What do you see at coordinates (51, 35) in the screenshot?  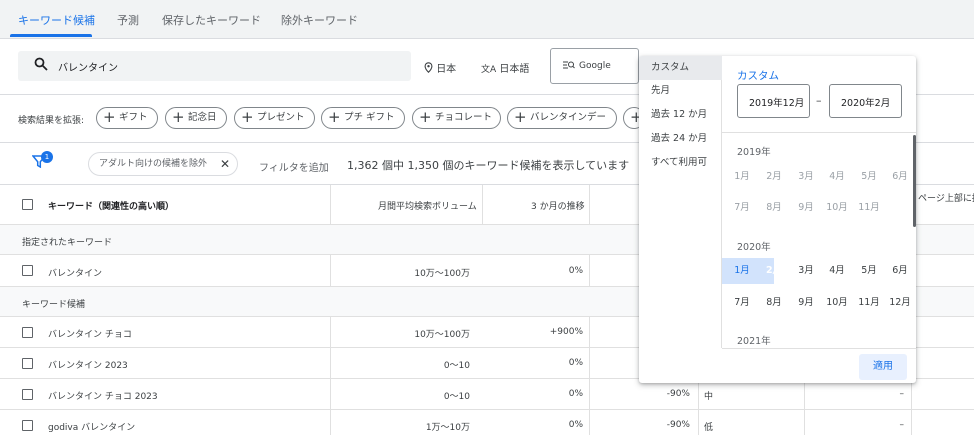 I see `active-tab-indicator` at bounding box center [51, 35].